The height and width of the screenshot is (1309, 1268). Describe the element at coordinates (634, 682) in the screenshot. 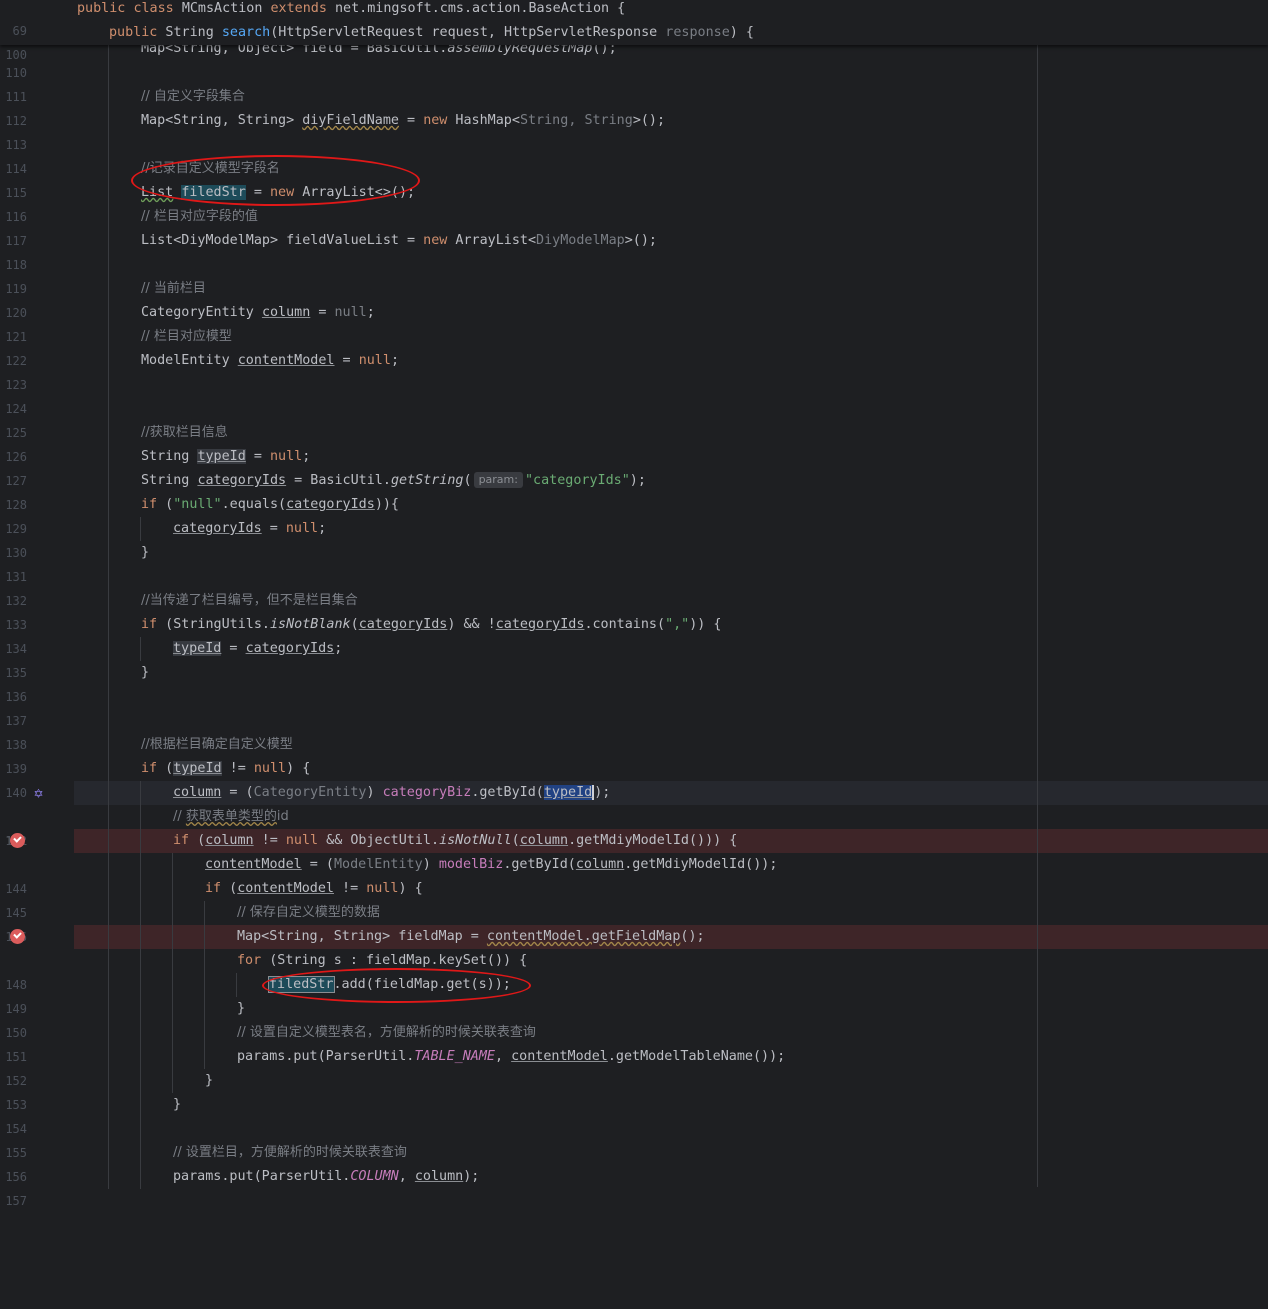

I see `code-line-136: 136 }` at that location.